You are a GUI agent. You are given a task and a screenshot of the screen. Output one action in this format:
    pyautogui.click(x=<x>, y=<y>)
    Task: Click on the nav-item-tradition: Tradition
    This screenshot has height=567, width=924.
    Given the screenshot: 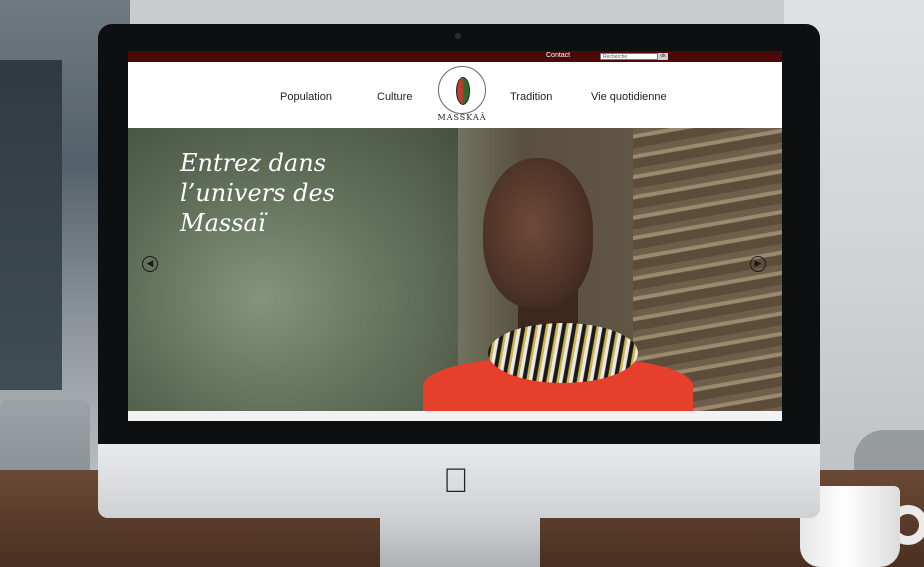 What is the action you would take?
    pyautogui.click(x=531, y=97)
    